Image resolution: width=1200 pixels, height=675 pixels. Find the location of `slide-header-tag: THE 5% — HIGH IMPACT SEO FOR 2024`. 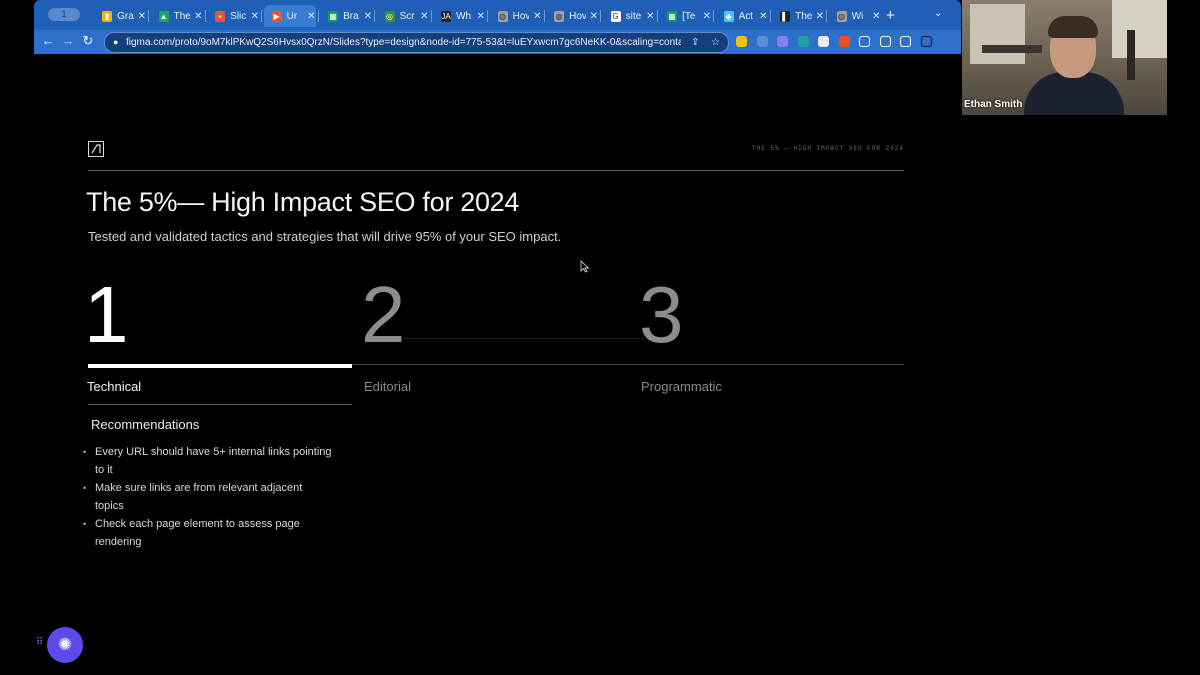

slide-header-tag: THE 5% — HIGH IMPACT SEO FOR 2024 is located at coordinates (828, 148).